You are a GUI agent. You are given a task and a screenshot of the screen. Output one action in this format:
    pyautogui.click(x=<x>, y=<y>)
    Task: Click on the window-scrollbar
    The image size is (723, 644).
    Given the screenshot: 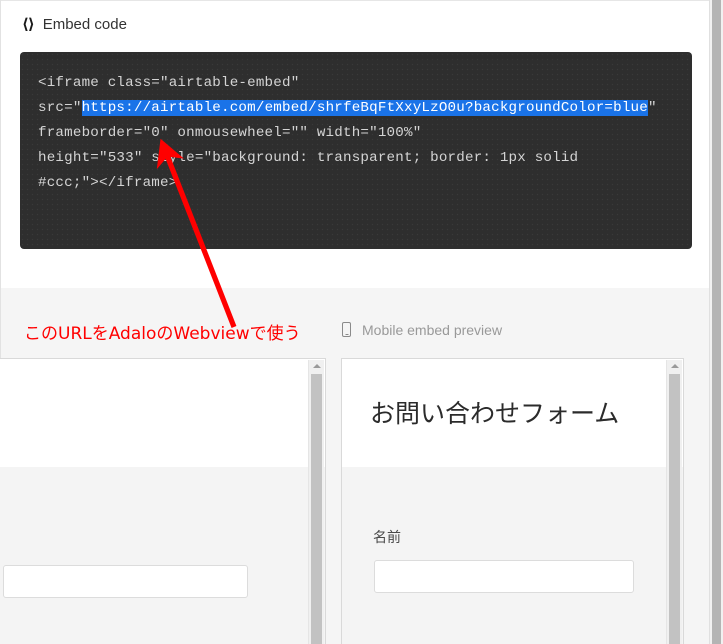 What is the action you would take?
    pyautogui.click(x=716, y=322)
    